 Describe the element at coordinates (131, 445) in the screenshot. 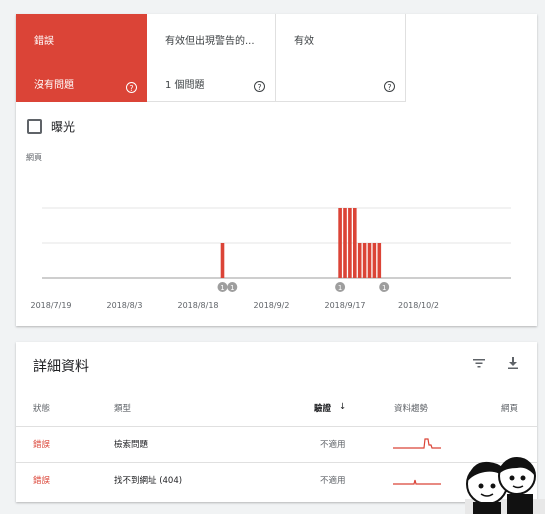

I see `row-type: 檢索問題` at that location.